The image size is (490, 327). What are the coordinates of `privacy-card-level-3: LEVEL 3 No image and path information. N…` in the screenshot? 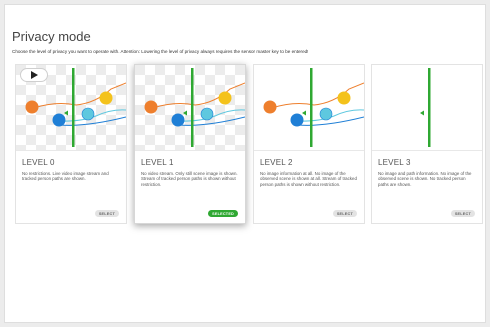 It's located at (427, 144).